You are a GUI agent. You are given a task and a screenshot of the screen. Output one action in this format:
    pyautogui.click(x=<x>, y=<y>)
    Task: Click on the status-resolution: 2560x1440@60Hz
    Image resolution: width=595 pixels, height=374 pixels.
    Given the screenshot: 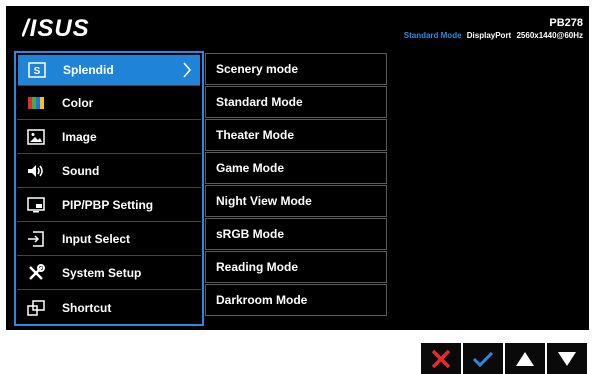 What is the action you would take?
    pyautogui.click(x=549, y=35)
    